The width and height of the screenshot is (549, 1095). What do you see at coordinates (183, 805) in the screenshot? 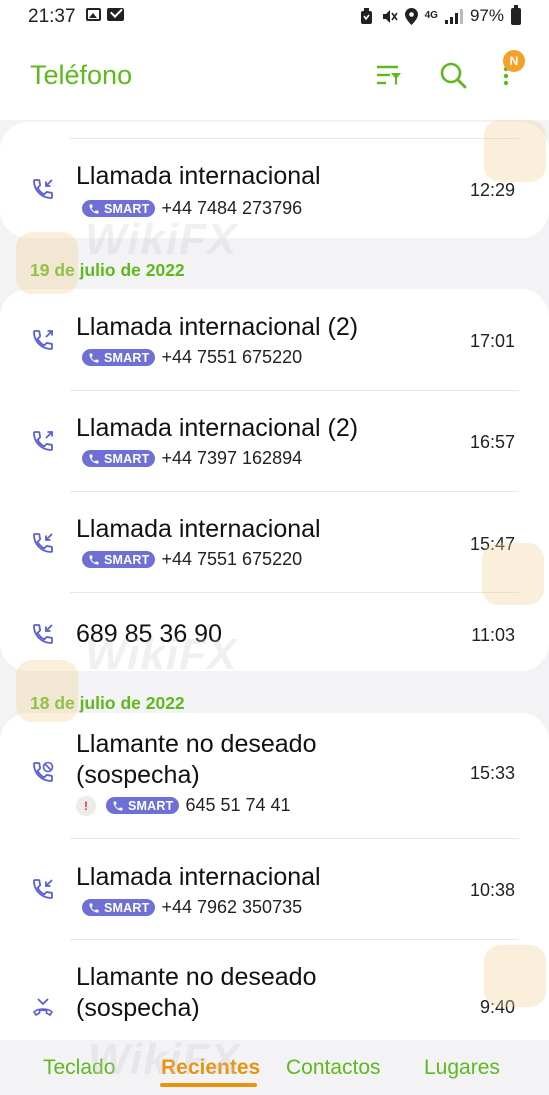
I see `caller-subline: ! SMART 645 51 74 41` at bounding box center [183, 805].